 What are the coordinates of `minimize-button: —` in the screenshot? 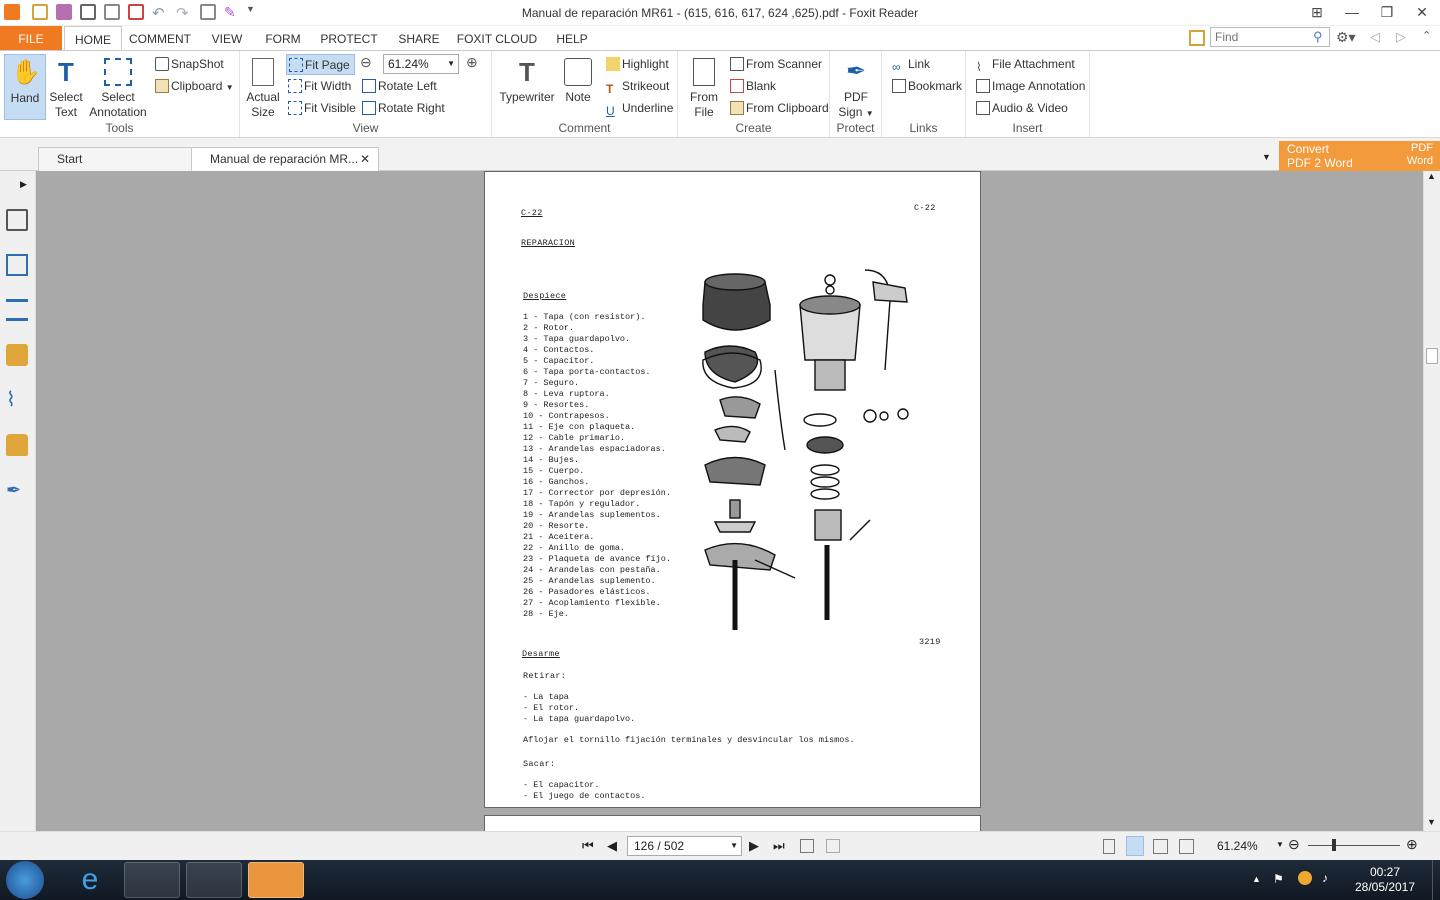 It's located at (1352, 12).